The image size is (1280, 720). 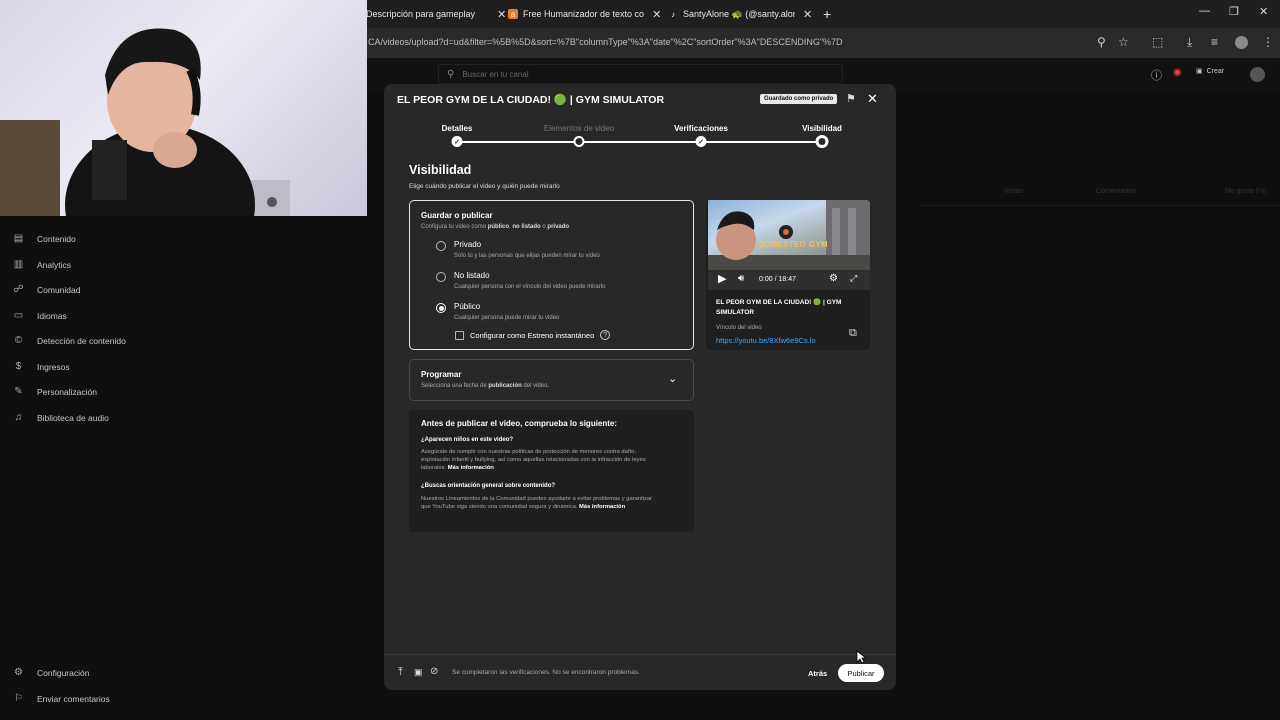 I want to click on audio-library-icon: ♫, so click(x=18, y=417).